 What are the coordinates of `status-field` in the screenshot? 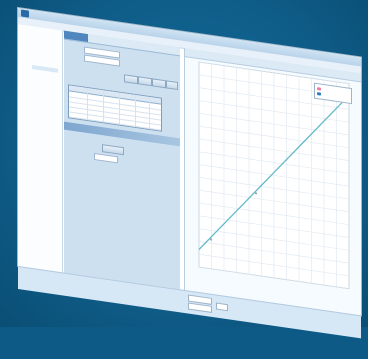 It's located at (222, 307).